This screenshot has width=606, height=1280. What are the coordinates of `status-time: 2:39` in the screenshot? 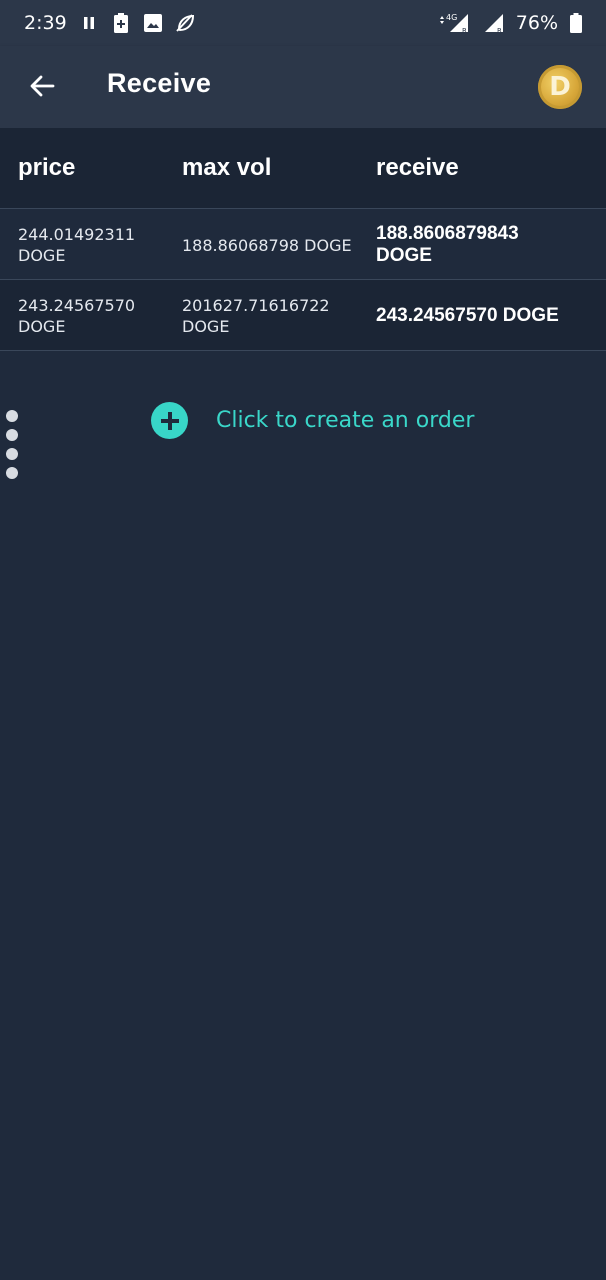 It's located at (45, 23).